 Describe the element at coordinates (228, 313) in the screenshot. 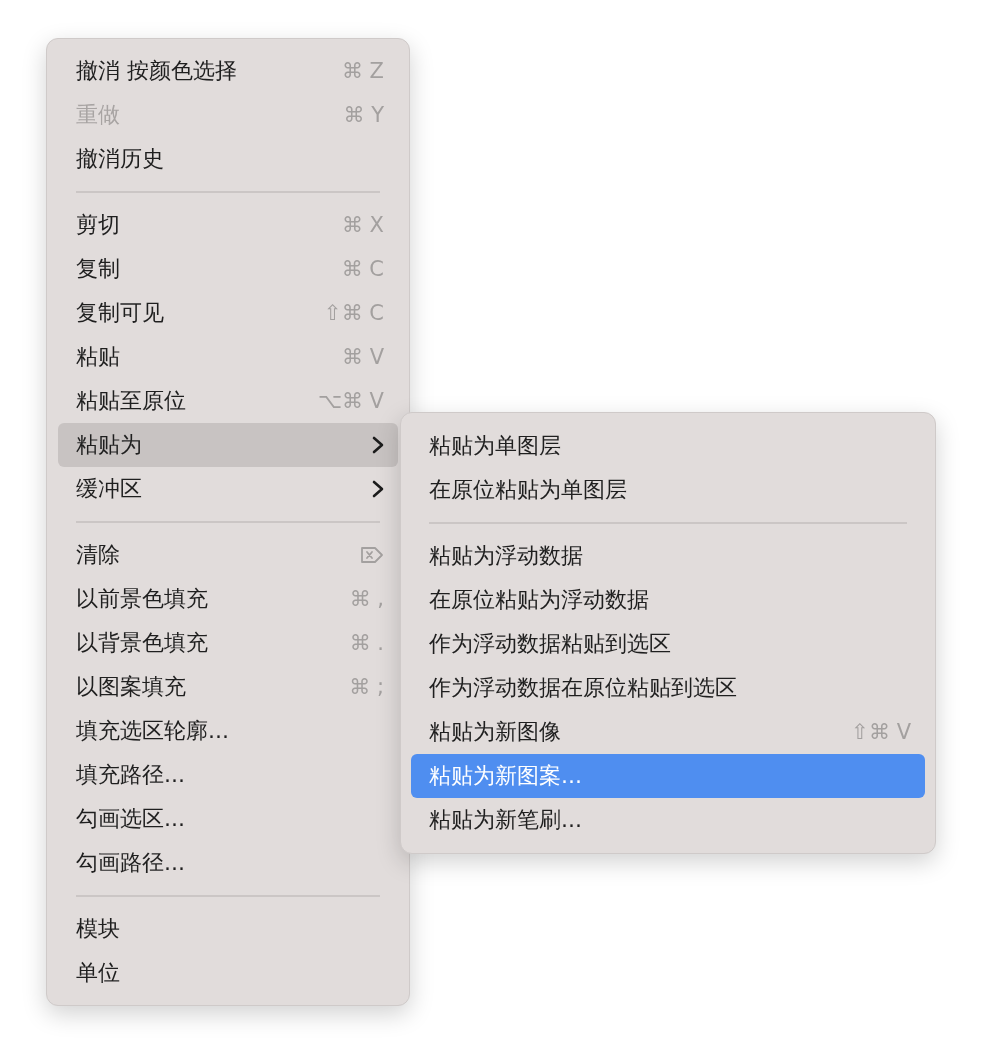

I see `menu-item: 复制可见 ⇧⌘ C` at that location.